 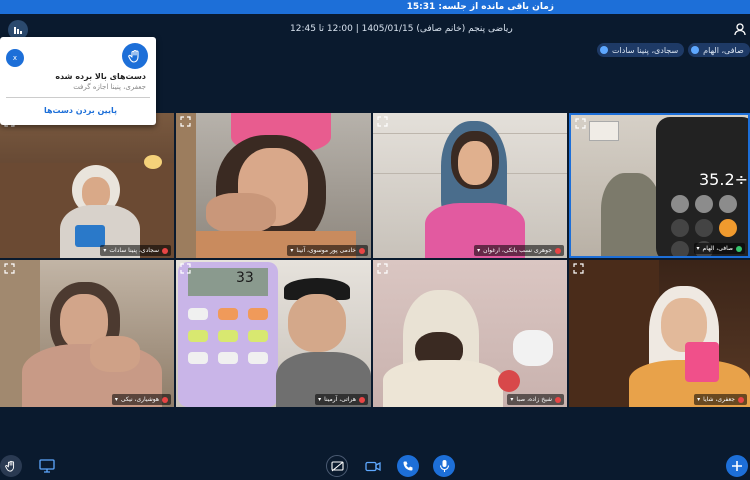 I want to click on plus-icon, so click(x=737, y=466).